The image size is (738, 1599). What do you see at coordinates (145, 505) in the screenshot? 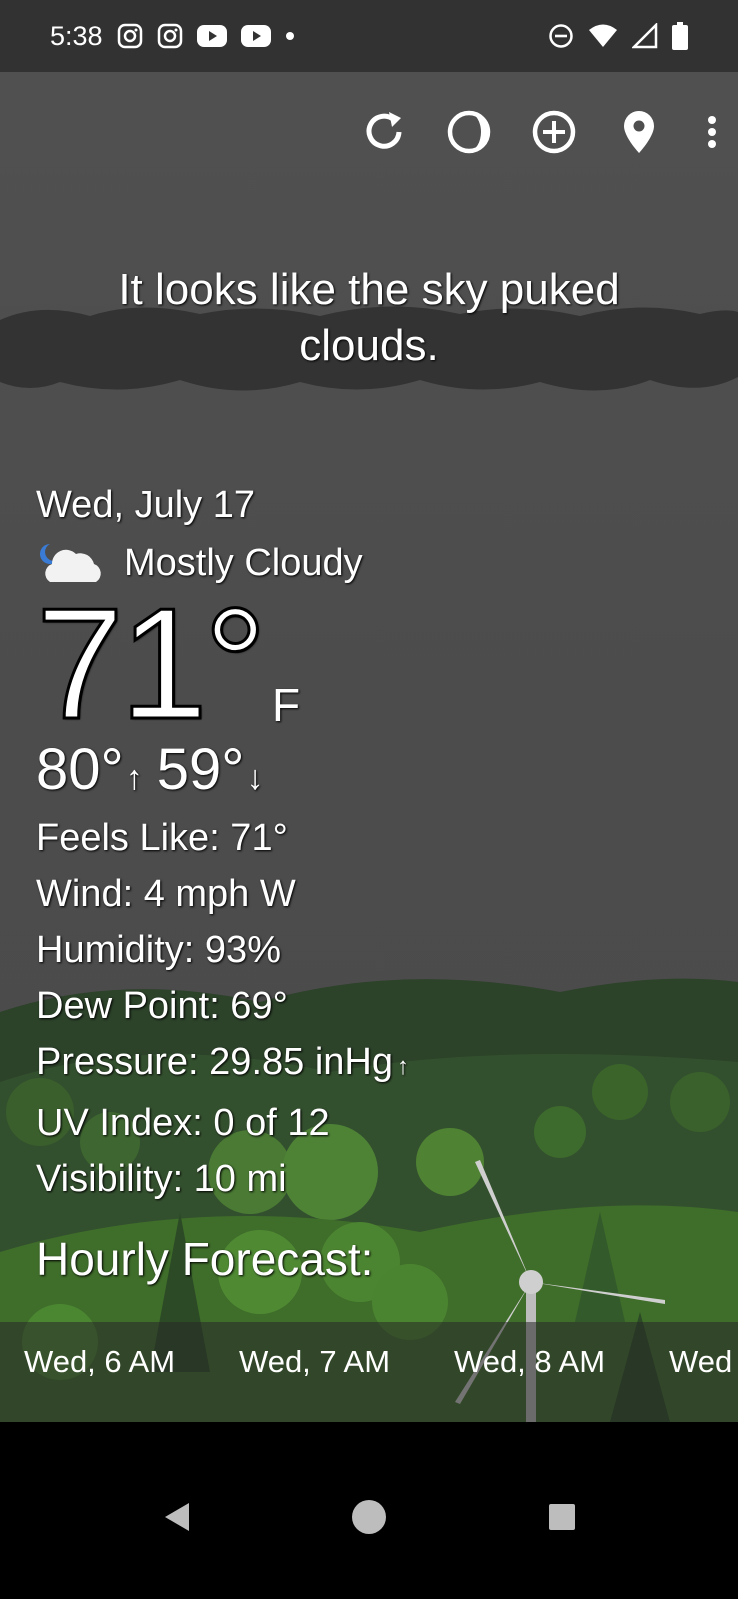
I see `current-date: Wed, July 17` at bounding box center [145, 505].